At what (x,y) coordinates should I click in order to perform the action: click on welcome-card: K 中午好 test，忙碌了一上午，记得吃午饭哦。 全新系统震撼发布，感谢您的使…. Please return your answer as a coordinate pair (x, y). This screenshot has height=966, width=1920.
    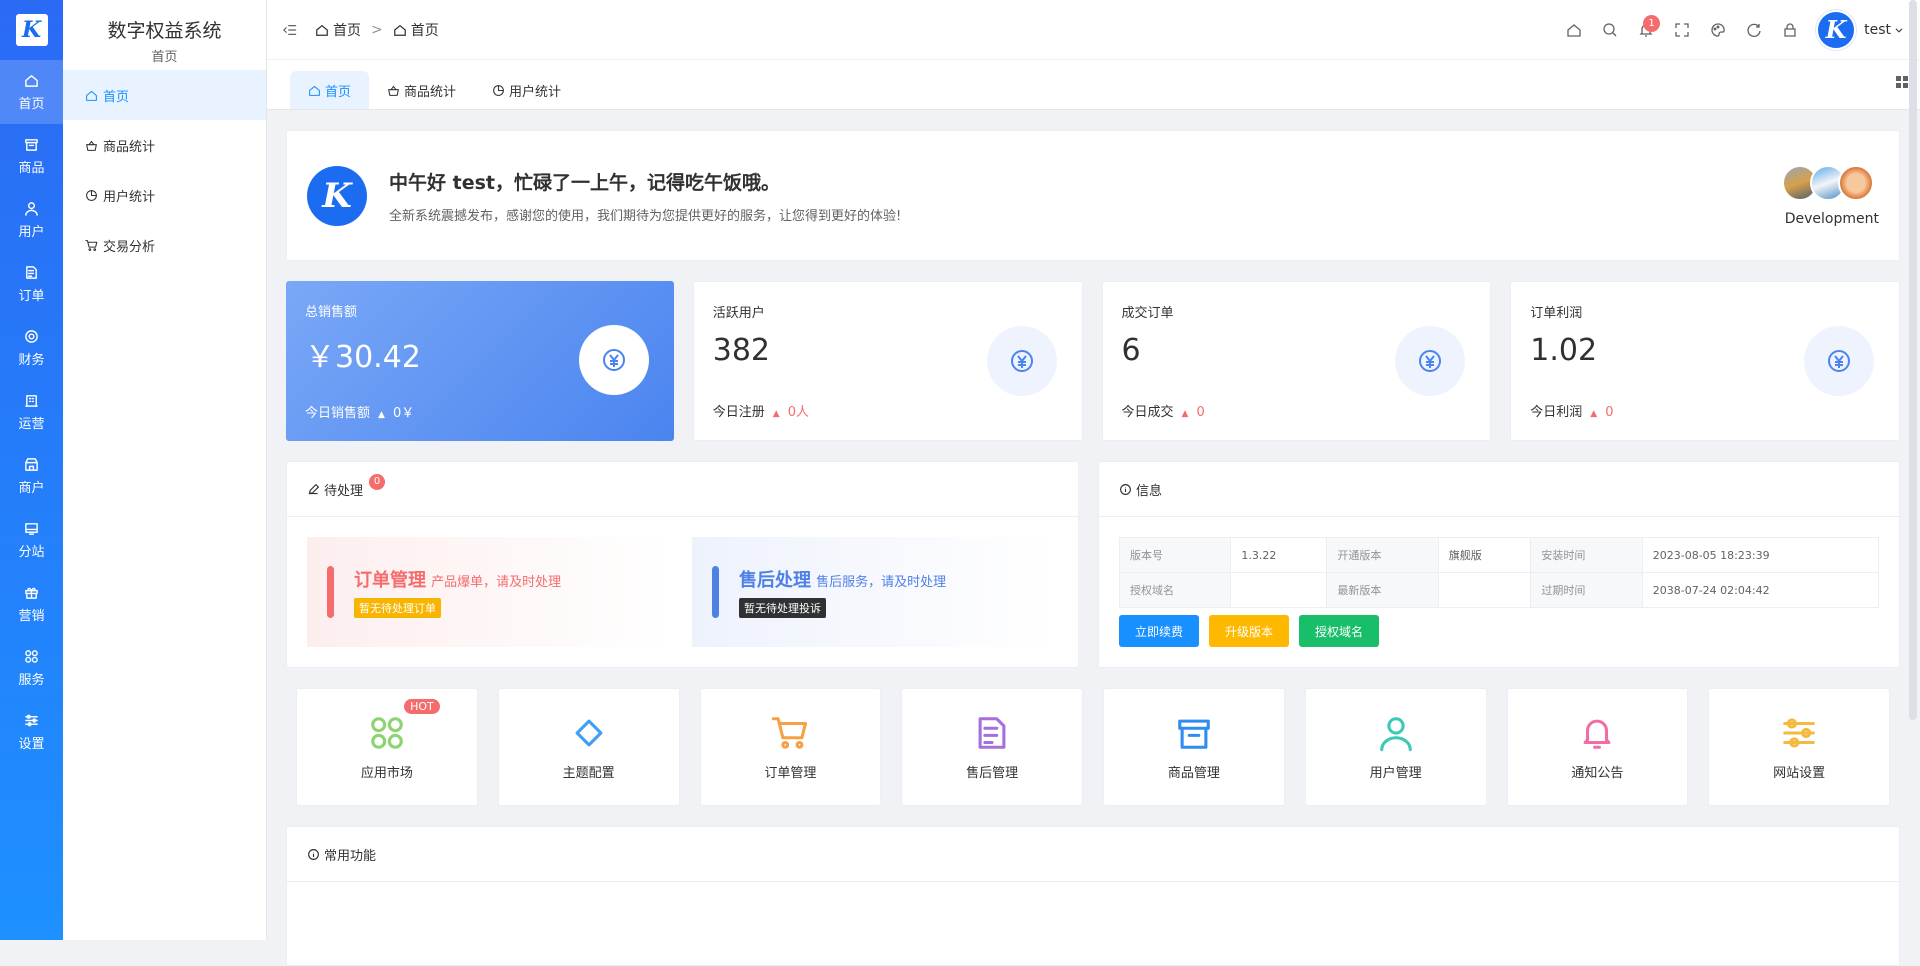
    Looking at the image, I should click on (1093, 195).